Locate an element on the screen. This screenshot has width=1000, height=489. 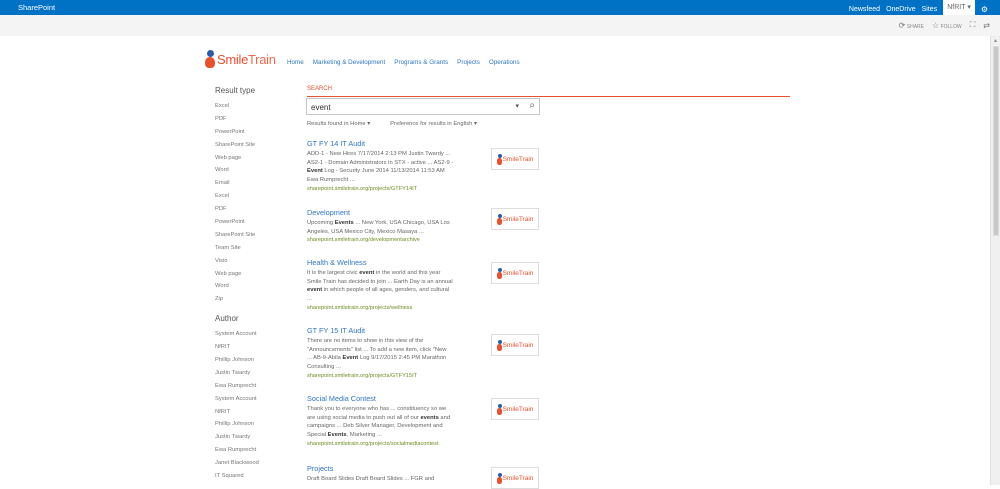
sites-link: Sites is located at coordinates (930, 9).